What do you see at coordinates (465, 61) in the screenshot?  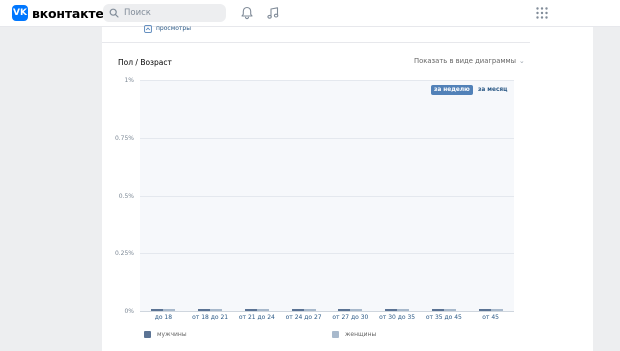 I see `chart-view-toggle-label: Показать в виде диаграммы` at bounding box center [465, 61].